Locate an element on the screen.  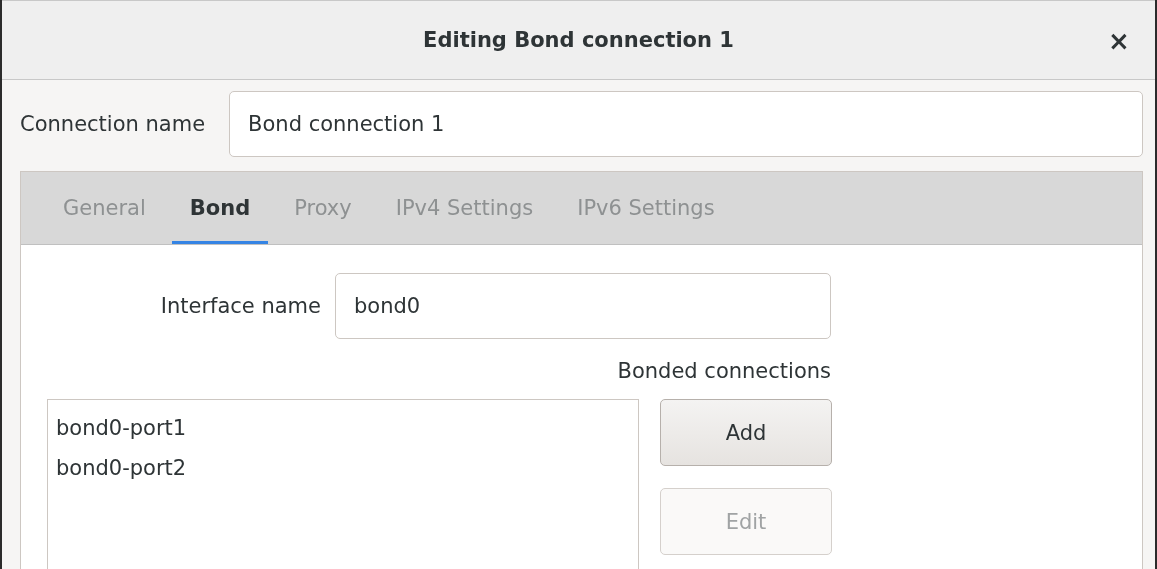
section-label: Bonded connections is located at coordinates (724, 371).